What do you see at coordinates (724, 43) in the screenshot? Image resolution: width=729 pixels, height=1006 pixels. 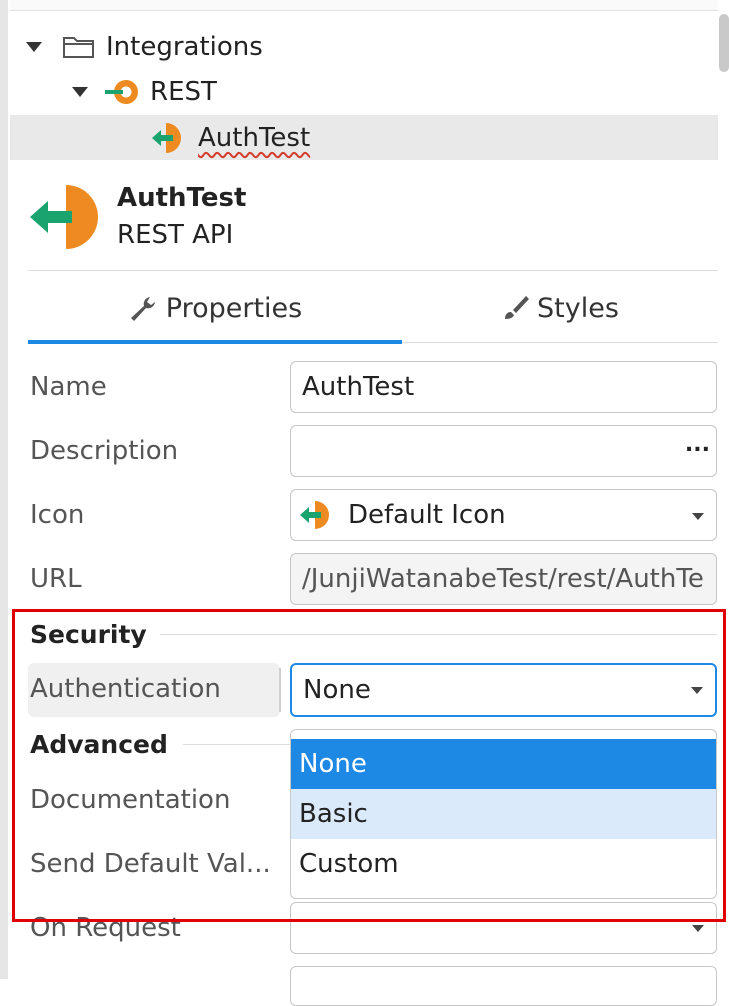 I see `tree-scrollbar` at bounding box center [724, 43].